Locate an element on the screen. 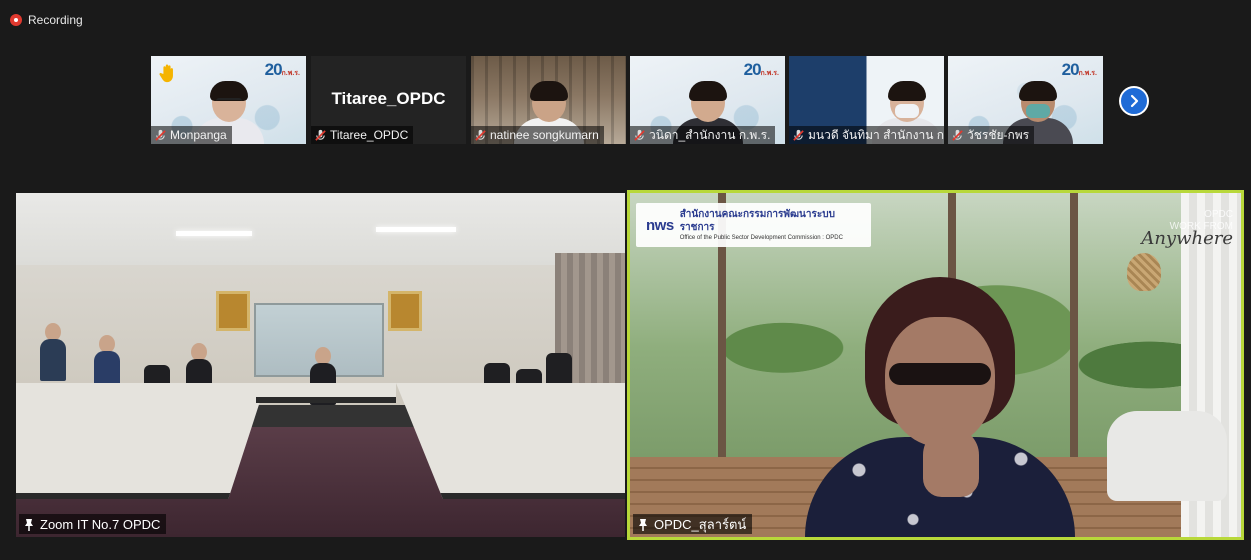 The height and width of the screenshot is (560, 1251). participant-tile: 20ก.พ.ร. วัชรชัย-กพร is located at coordinates (1025, 100).